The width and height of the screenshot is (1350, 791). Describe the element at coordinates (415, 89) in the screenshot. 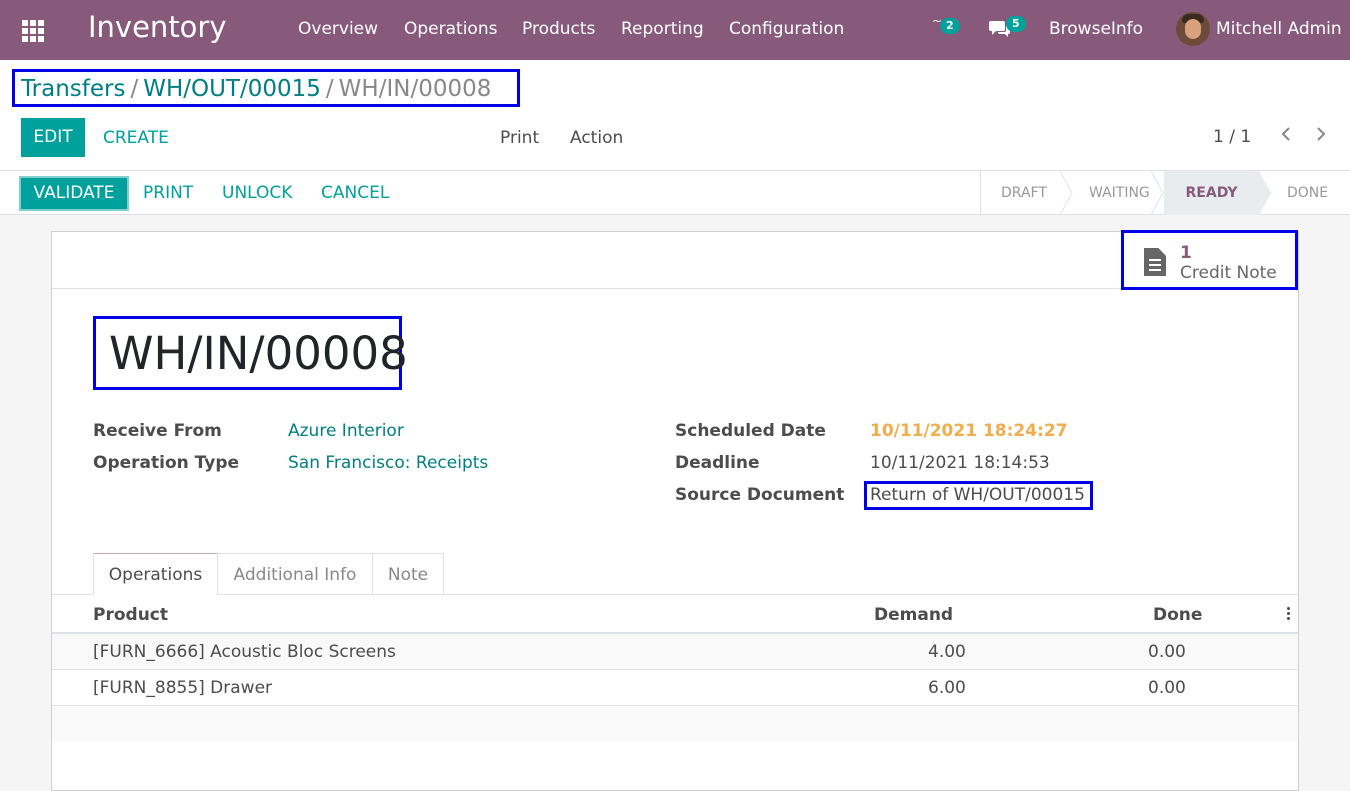

I see `breadcrumb-current: WH/IN/00008` at that location.